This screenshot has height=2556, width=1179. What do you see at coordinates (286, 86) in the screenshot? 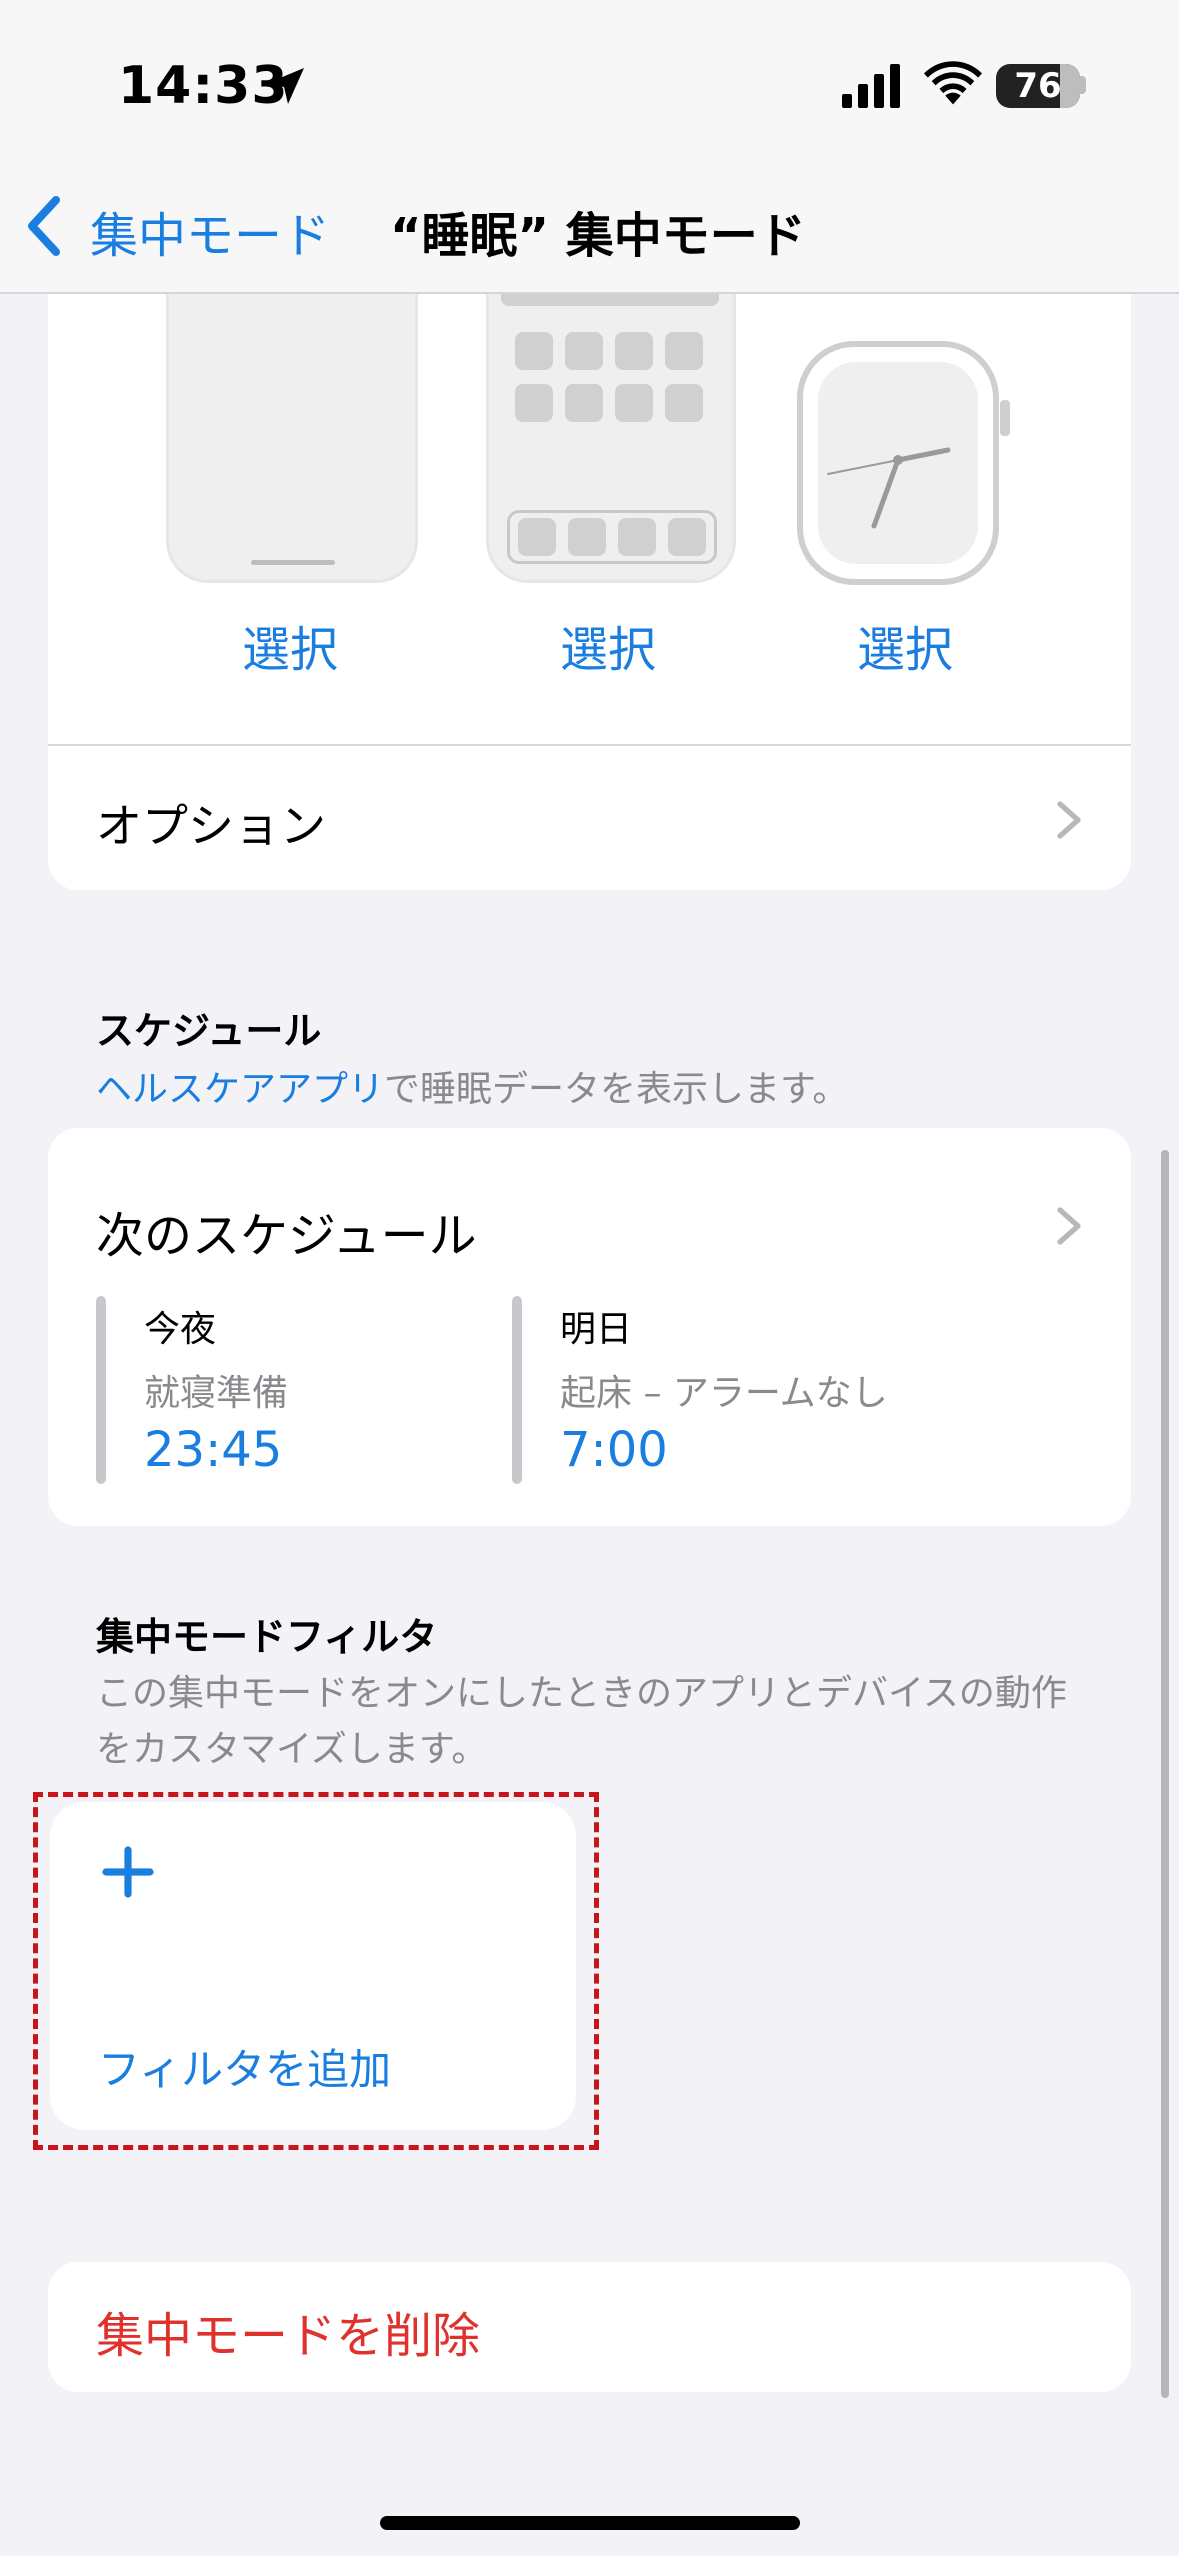
I see `location-arrow-icon` at bounding box center [286, 86].